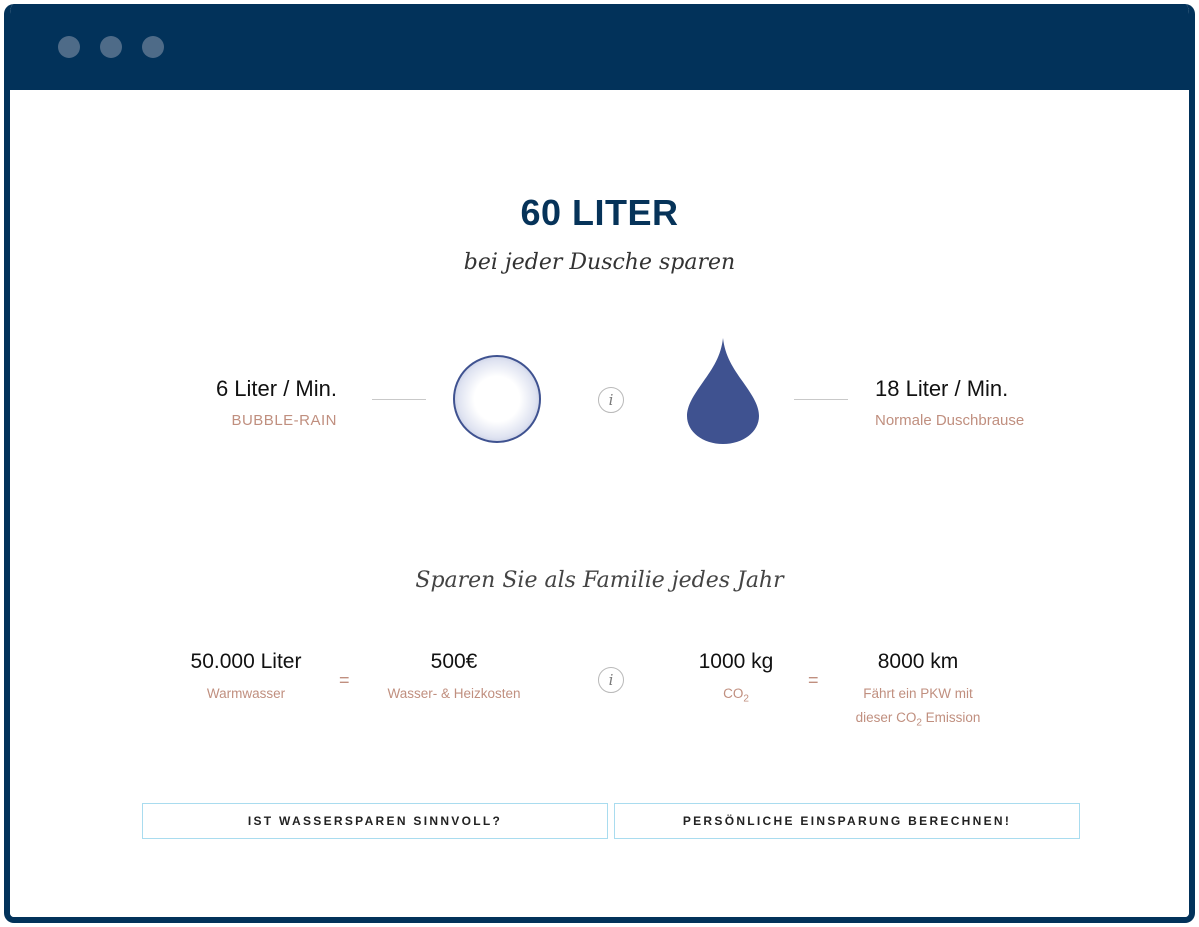 This screenshot has height=927, width=1199. What do you see at coordinates (454, 693) in the screenshot?
I see `stat-label: Wasser- & Heizkosten` at bounding box center [454, 693].